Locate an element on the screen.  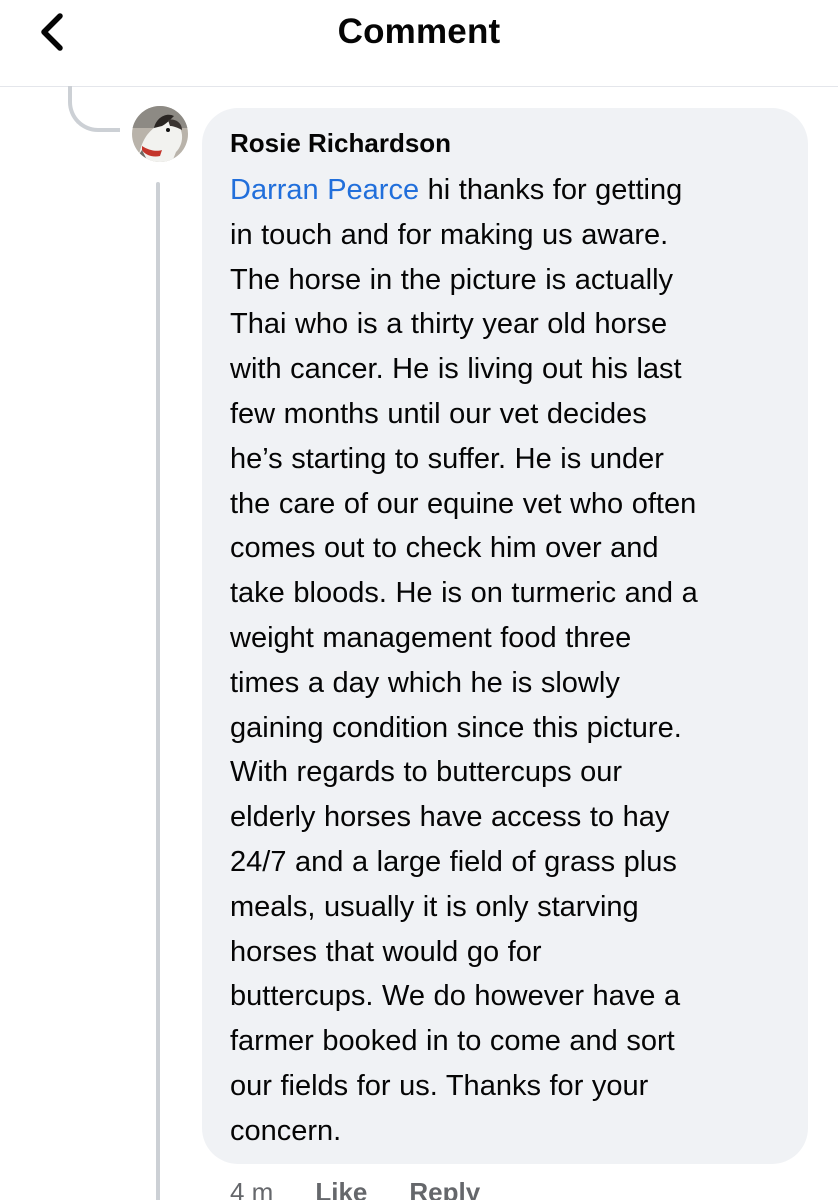
like-button: Like is located at coordinates (341, 1188).